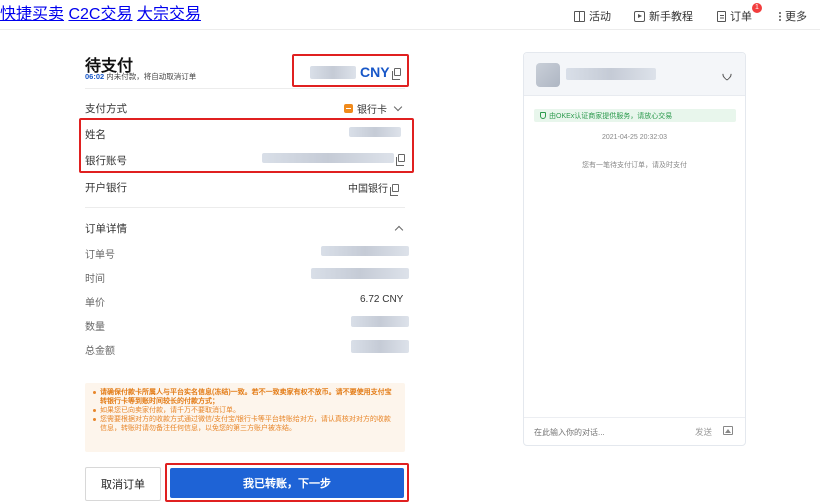 Image resolution: width=820 pixels, height=504 pixels. What do you see at coordinates (671, 17) in the screenshot?
I see `nav-tutorial-label: 新手教程` at bounding box center [671, 17].